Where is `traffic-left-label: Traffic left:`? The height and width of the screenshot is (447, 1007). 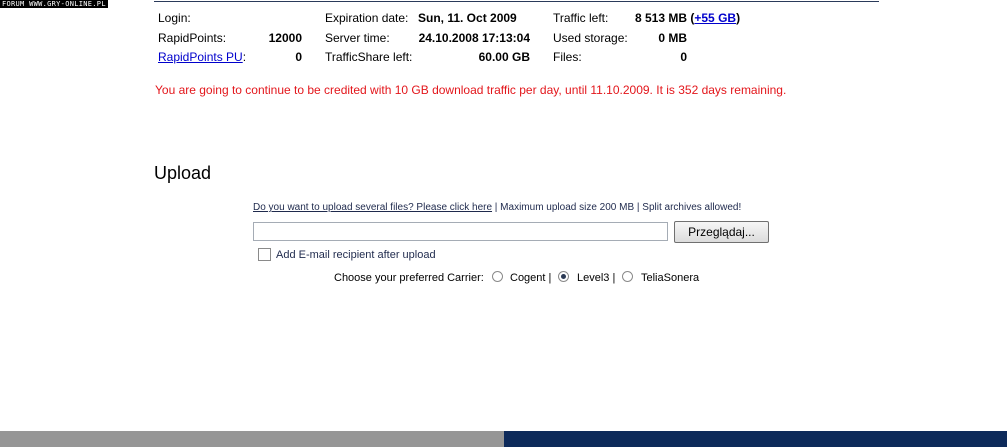
traffic-left-label: Traffic left: is located at coordinates (581, 18).